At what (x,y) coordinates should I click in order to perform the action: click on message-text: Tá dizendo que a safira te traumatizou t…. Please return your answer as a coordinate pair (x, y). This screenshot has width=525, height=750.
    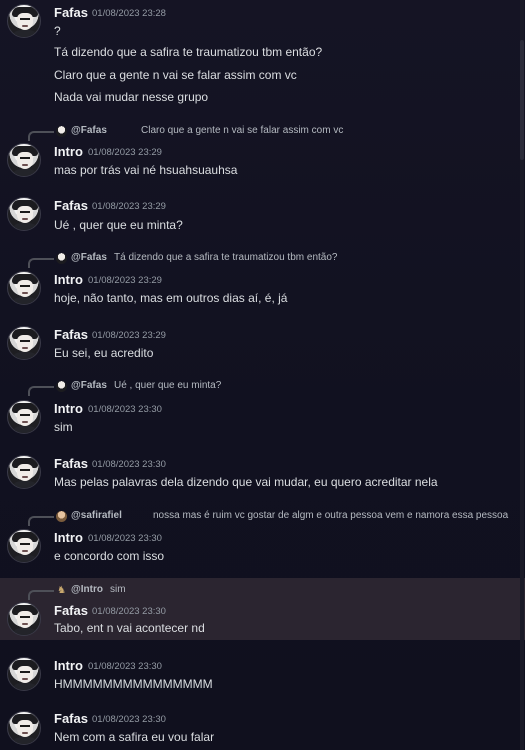
    Looking at the image, I should click on (188, 52).